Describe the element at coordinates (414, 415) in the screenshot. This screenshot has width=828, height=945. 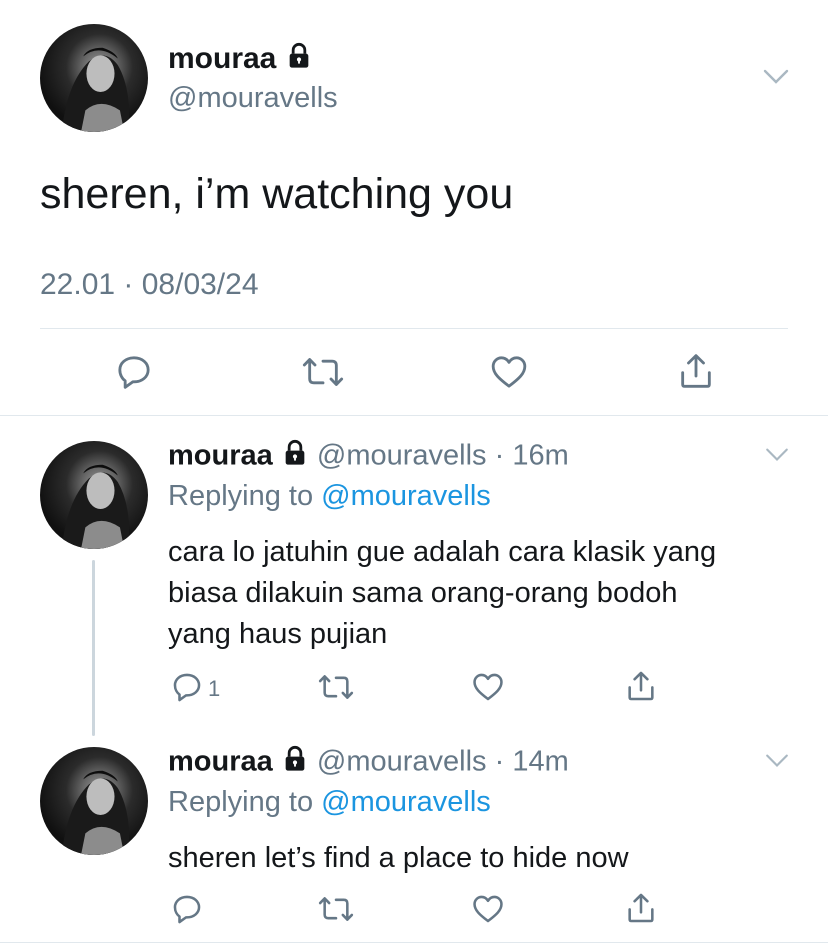
I see `section-divider` at that location.